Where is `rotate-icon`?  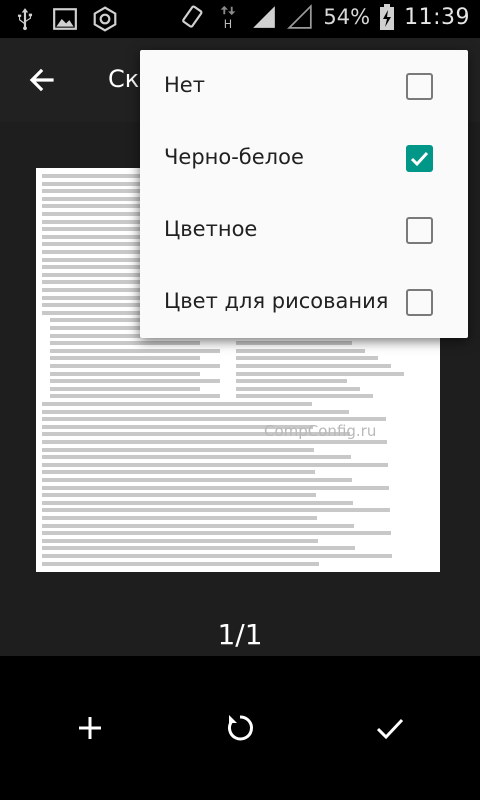
rotate-icon is located at coordinates (240, 728).